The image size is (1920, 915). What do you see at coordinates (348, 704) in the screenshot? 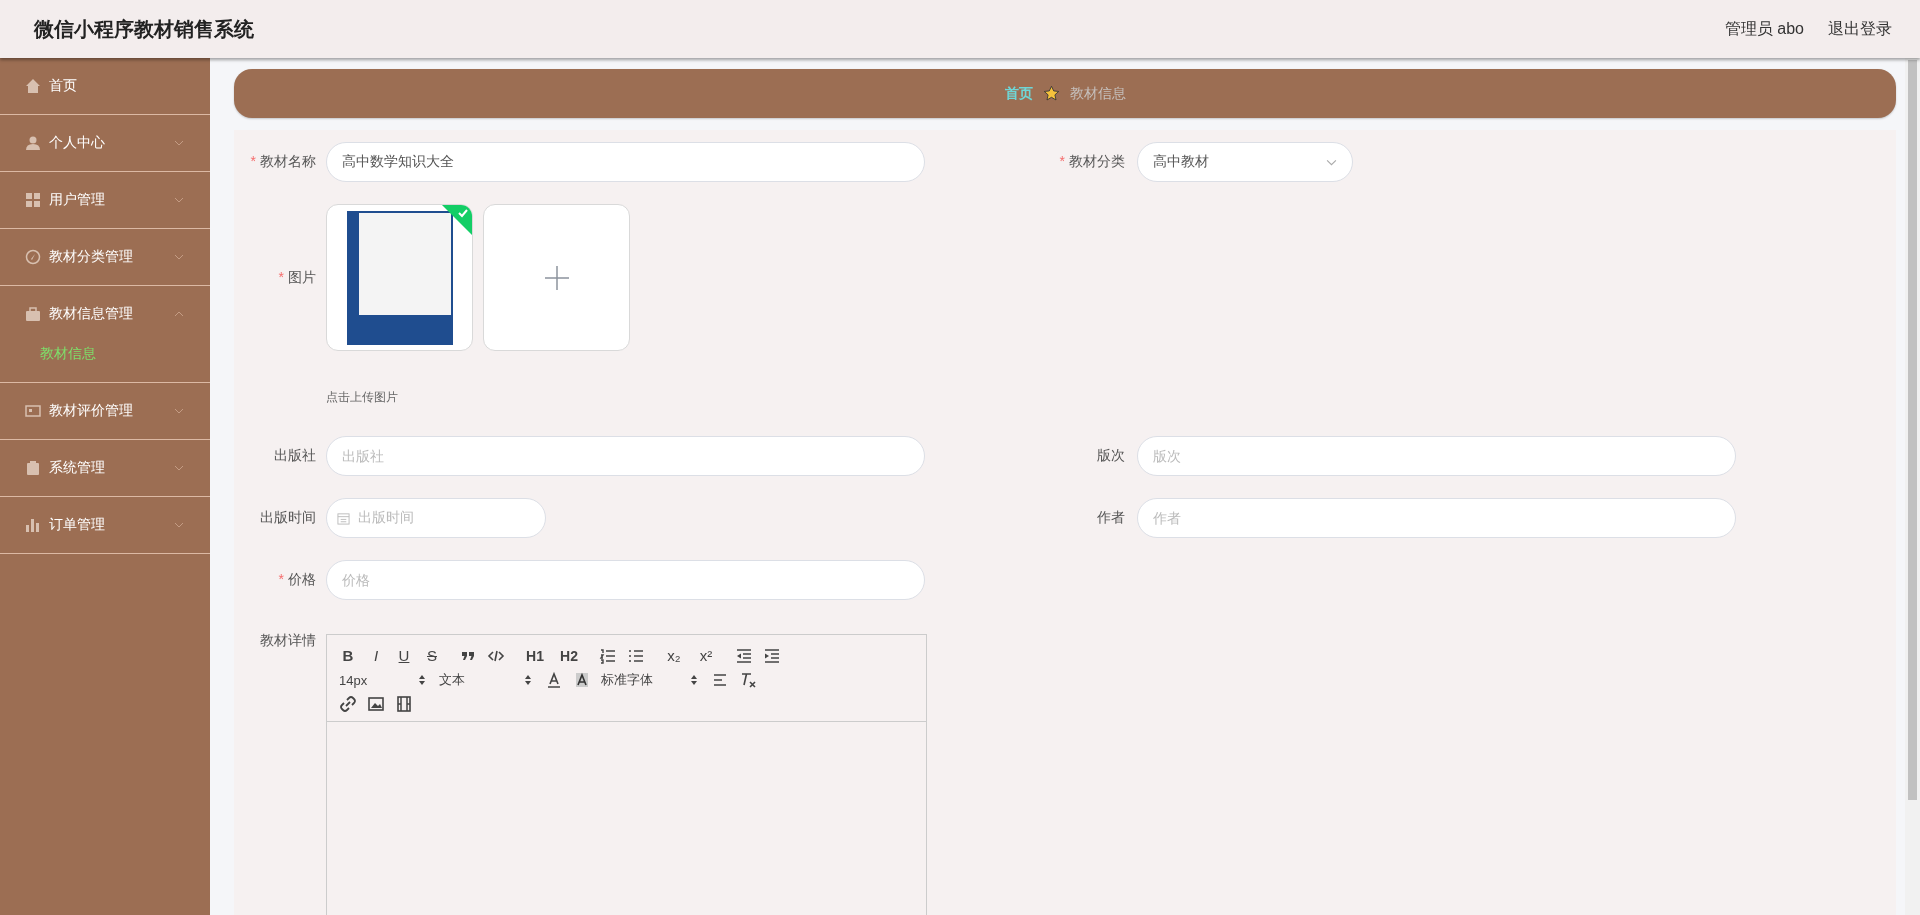
I see `link-icon` at bounding box center [348, 704].